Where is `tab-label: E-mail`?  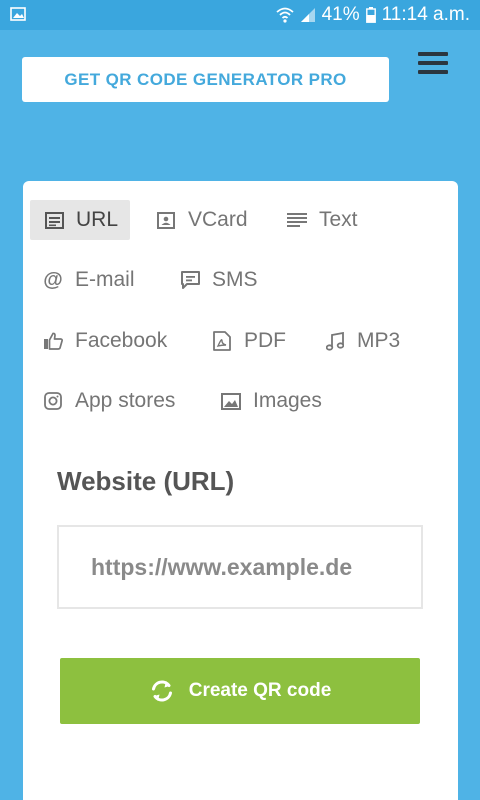
tab-label: E-mail is located at coordinates (105, 279).